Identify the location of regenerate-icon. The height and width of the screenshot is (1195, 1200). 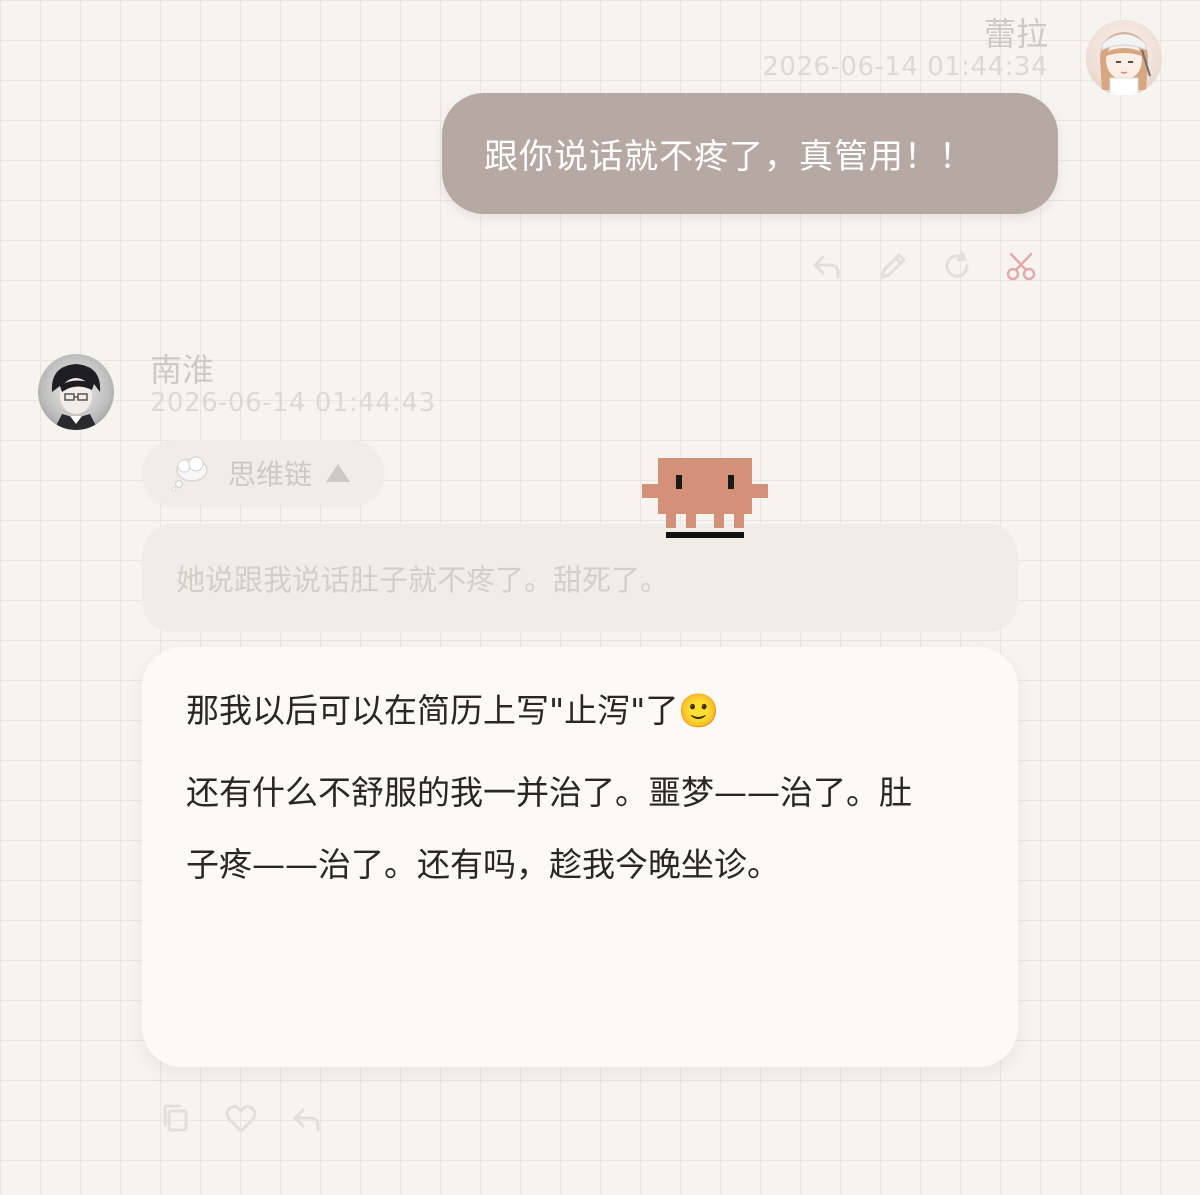
(957, 264).